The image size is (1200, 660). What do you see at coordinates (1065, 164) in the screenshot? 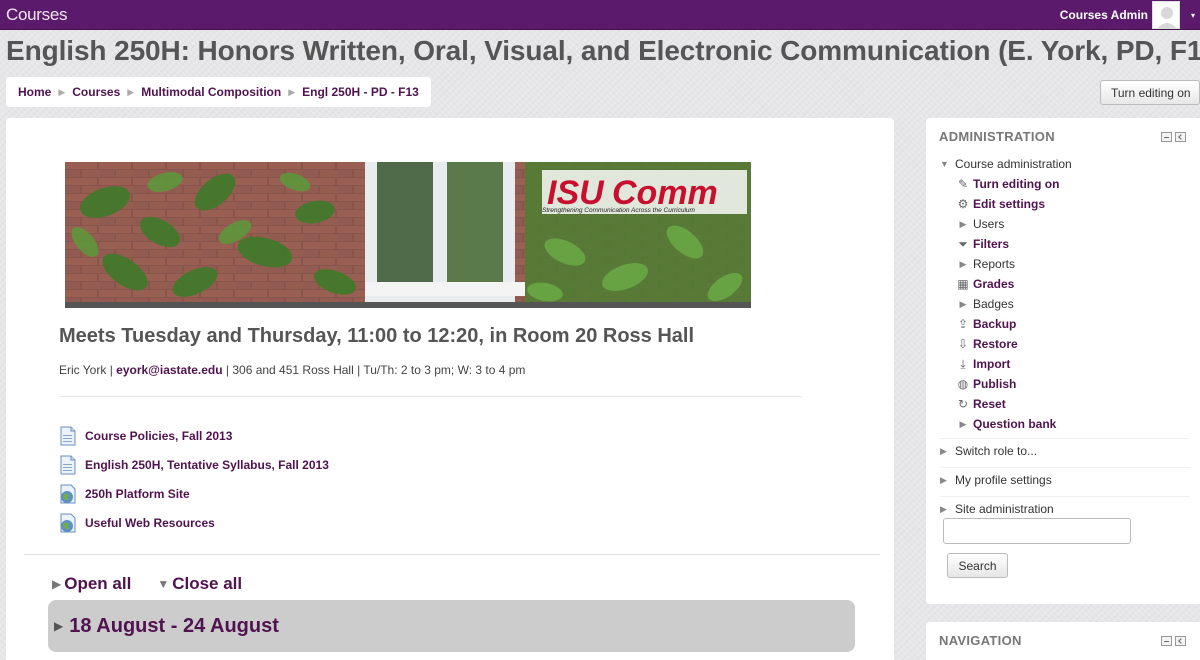
I see `tree-node-course-administration: ▼ Course administration` at bounding box center [1065, 164].